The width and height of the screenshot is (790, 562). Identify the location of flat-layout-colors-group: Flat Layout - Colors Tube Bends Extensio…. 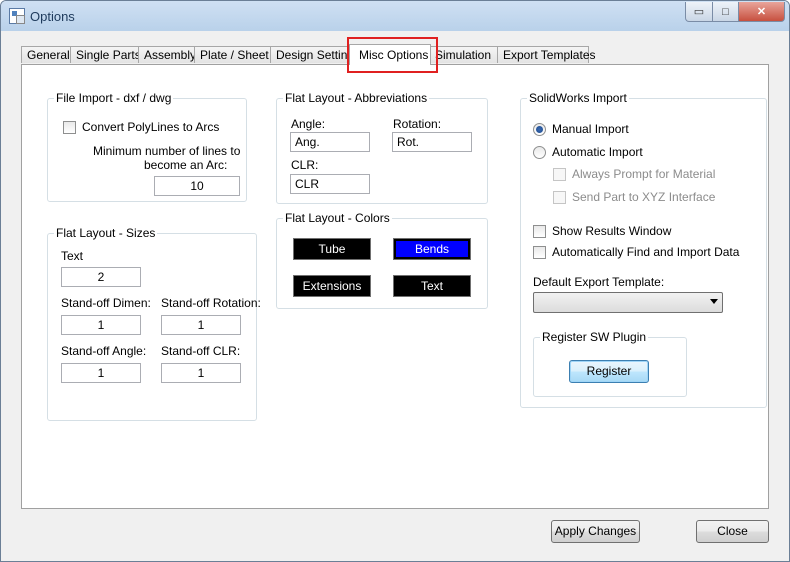
(382, 260).